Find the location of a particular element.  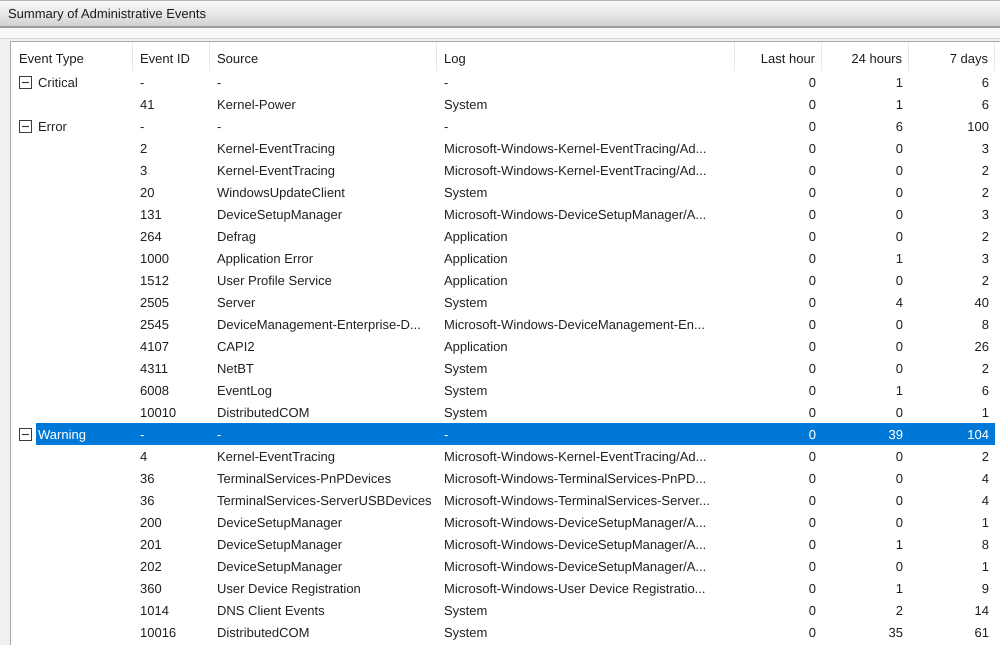

table-row: 4 Kernel-EventTracing Microsoft-Windows-Kernel-EventTracing/Ad... 0 0 2 is located at coordinates (515, 456).